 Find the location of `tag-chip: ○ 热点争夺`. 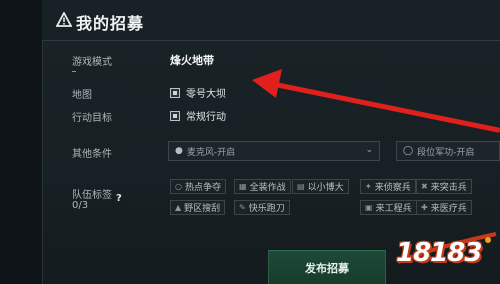

tag-chip: ○ 热点争夺 is located at coordinates (198, 186).